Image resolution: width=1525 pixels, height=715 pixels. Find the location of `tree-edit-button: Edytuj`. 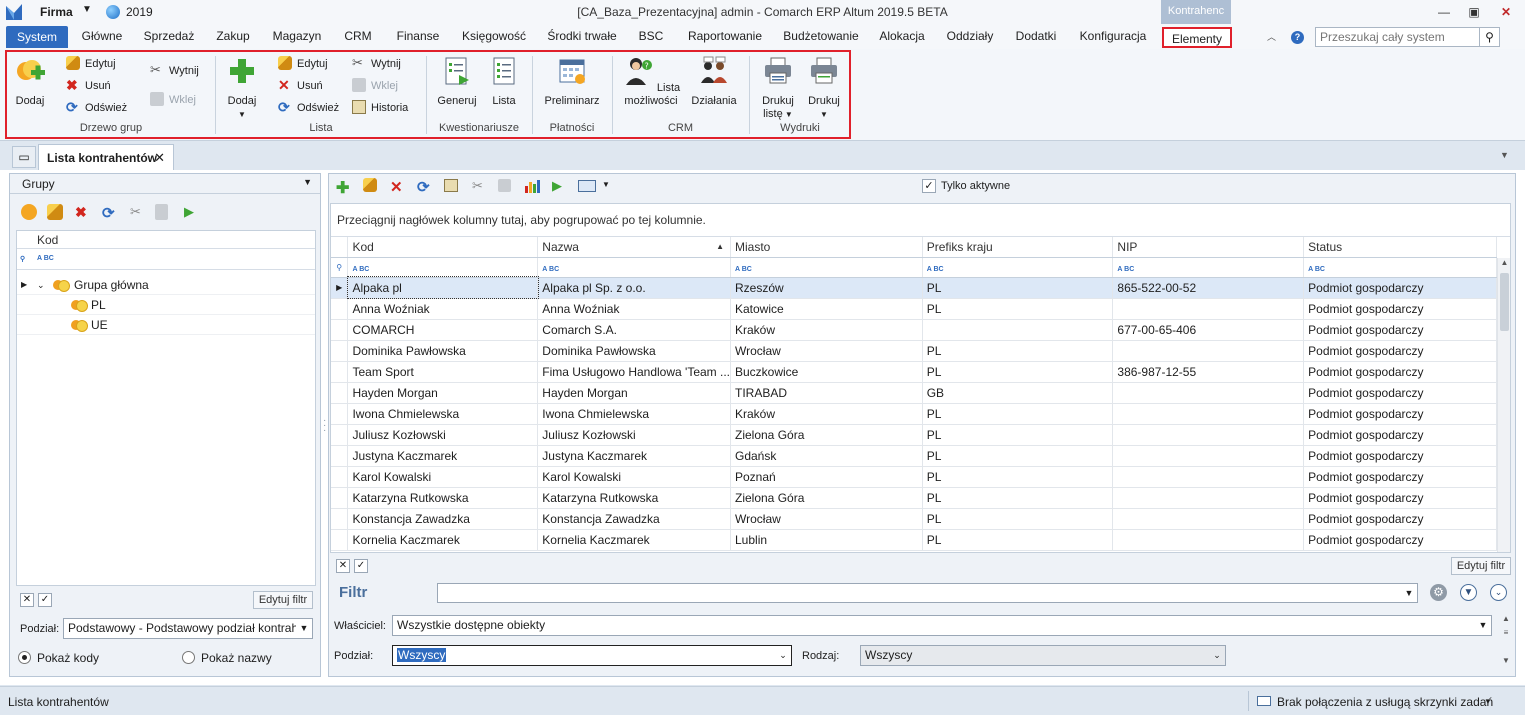

tree-edit-button: Edytuj is located at coordinates (91, 64).